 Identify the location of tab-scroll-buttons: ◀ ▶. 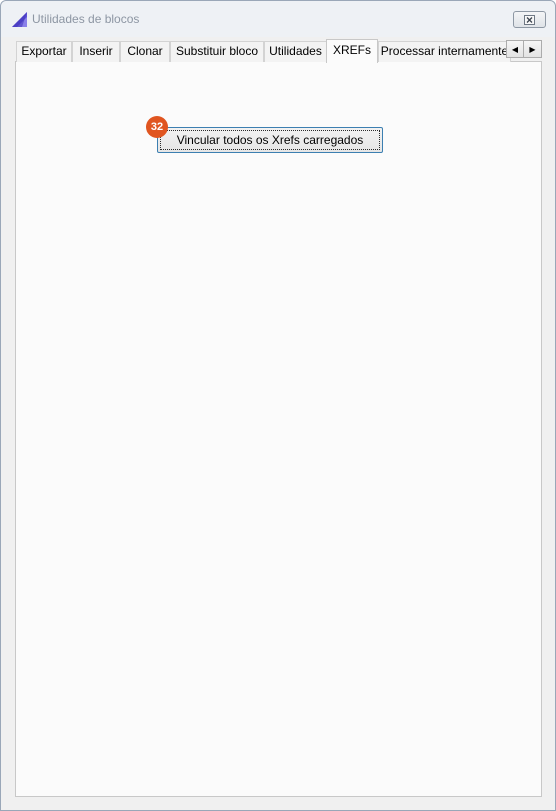
(524, 49).